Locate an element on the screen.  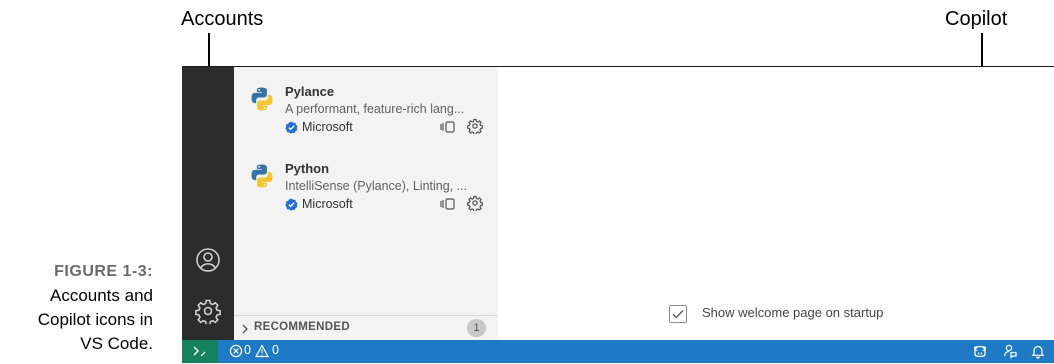
error-icon is located at coordinates (236, 351).